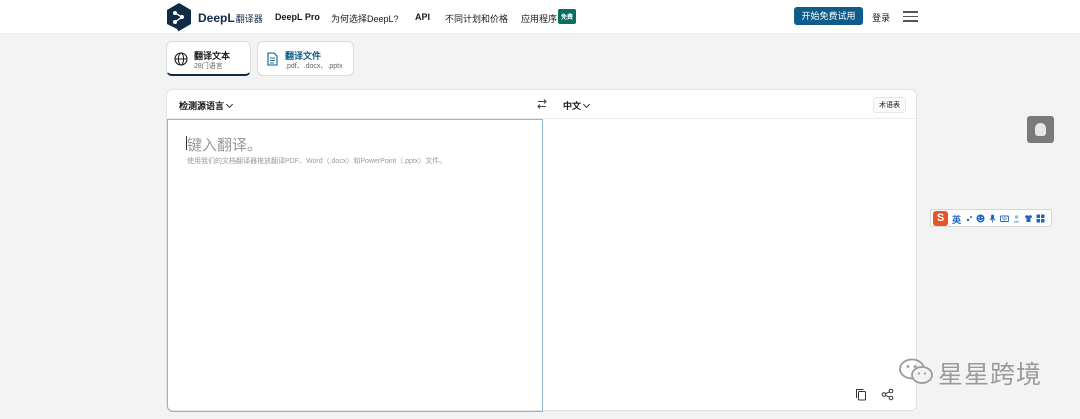  Describe the element at coordinates (910, 16) in the screenshot. I see `hamburger-menu-icon` at that location.